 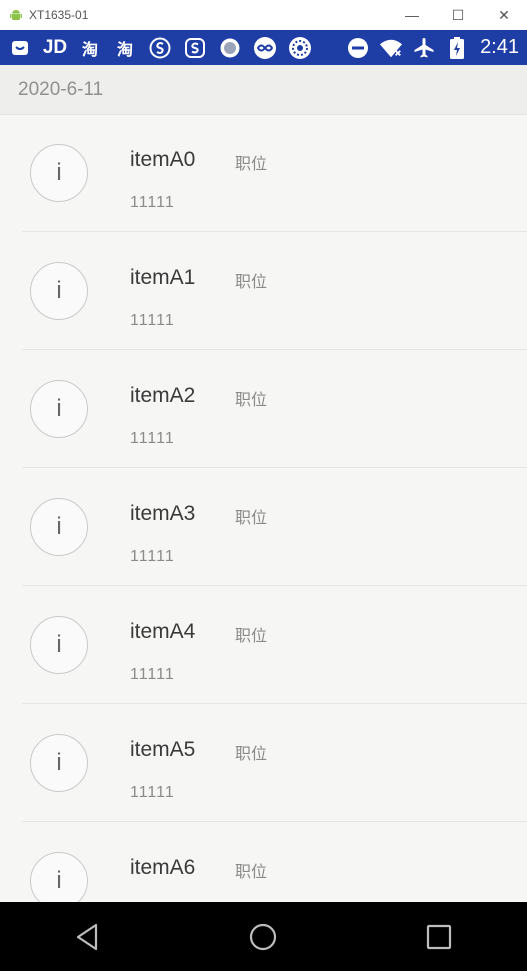 I want to click on list-item: i itemA1 职位 11111, so click(x=263, y=291).